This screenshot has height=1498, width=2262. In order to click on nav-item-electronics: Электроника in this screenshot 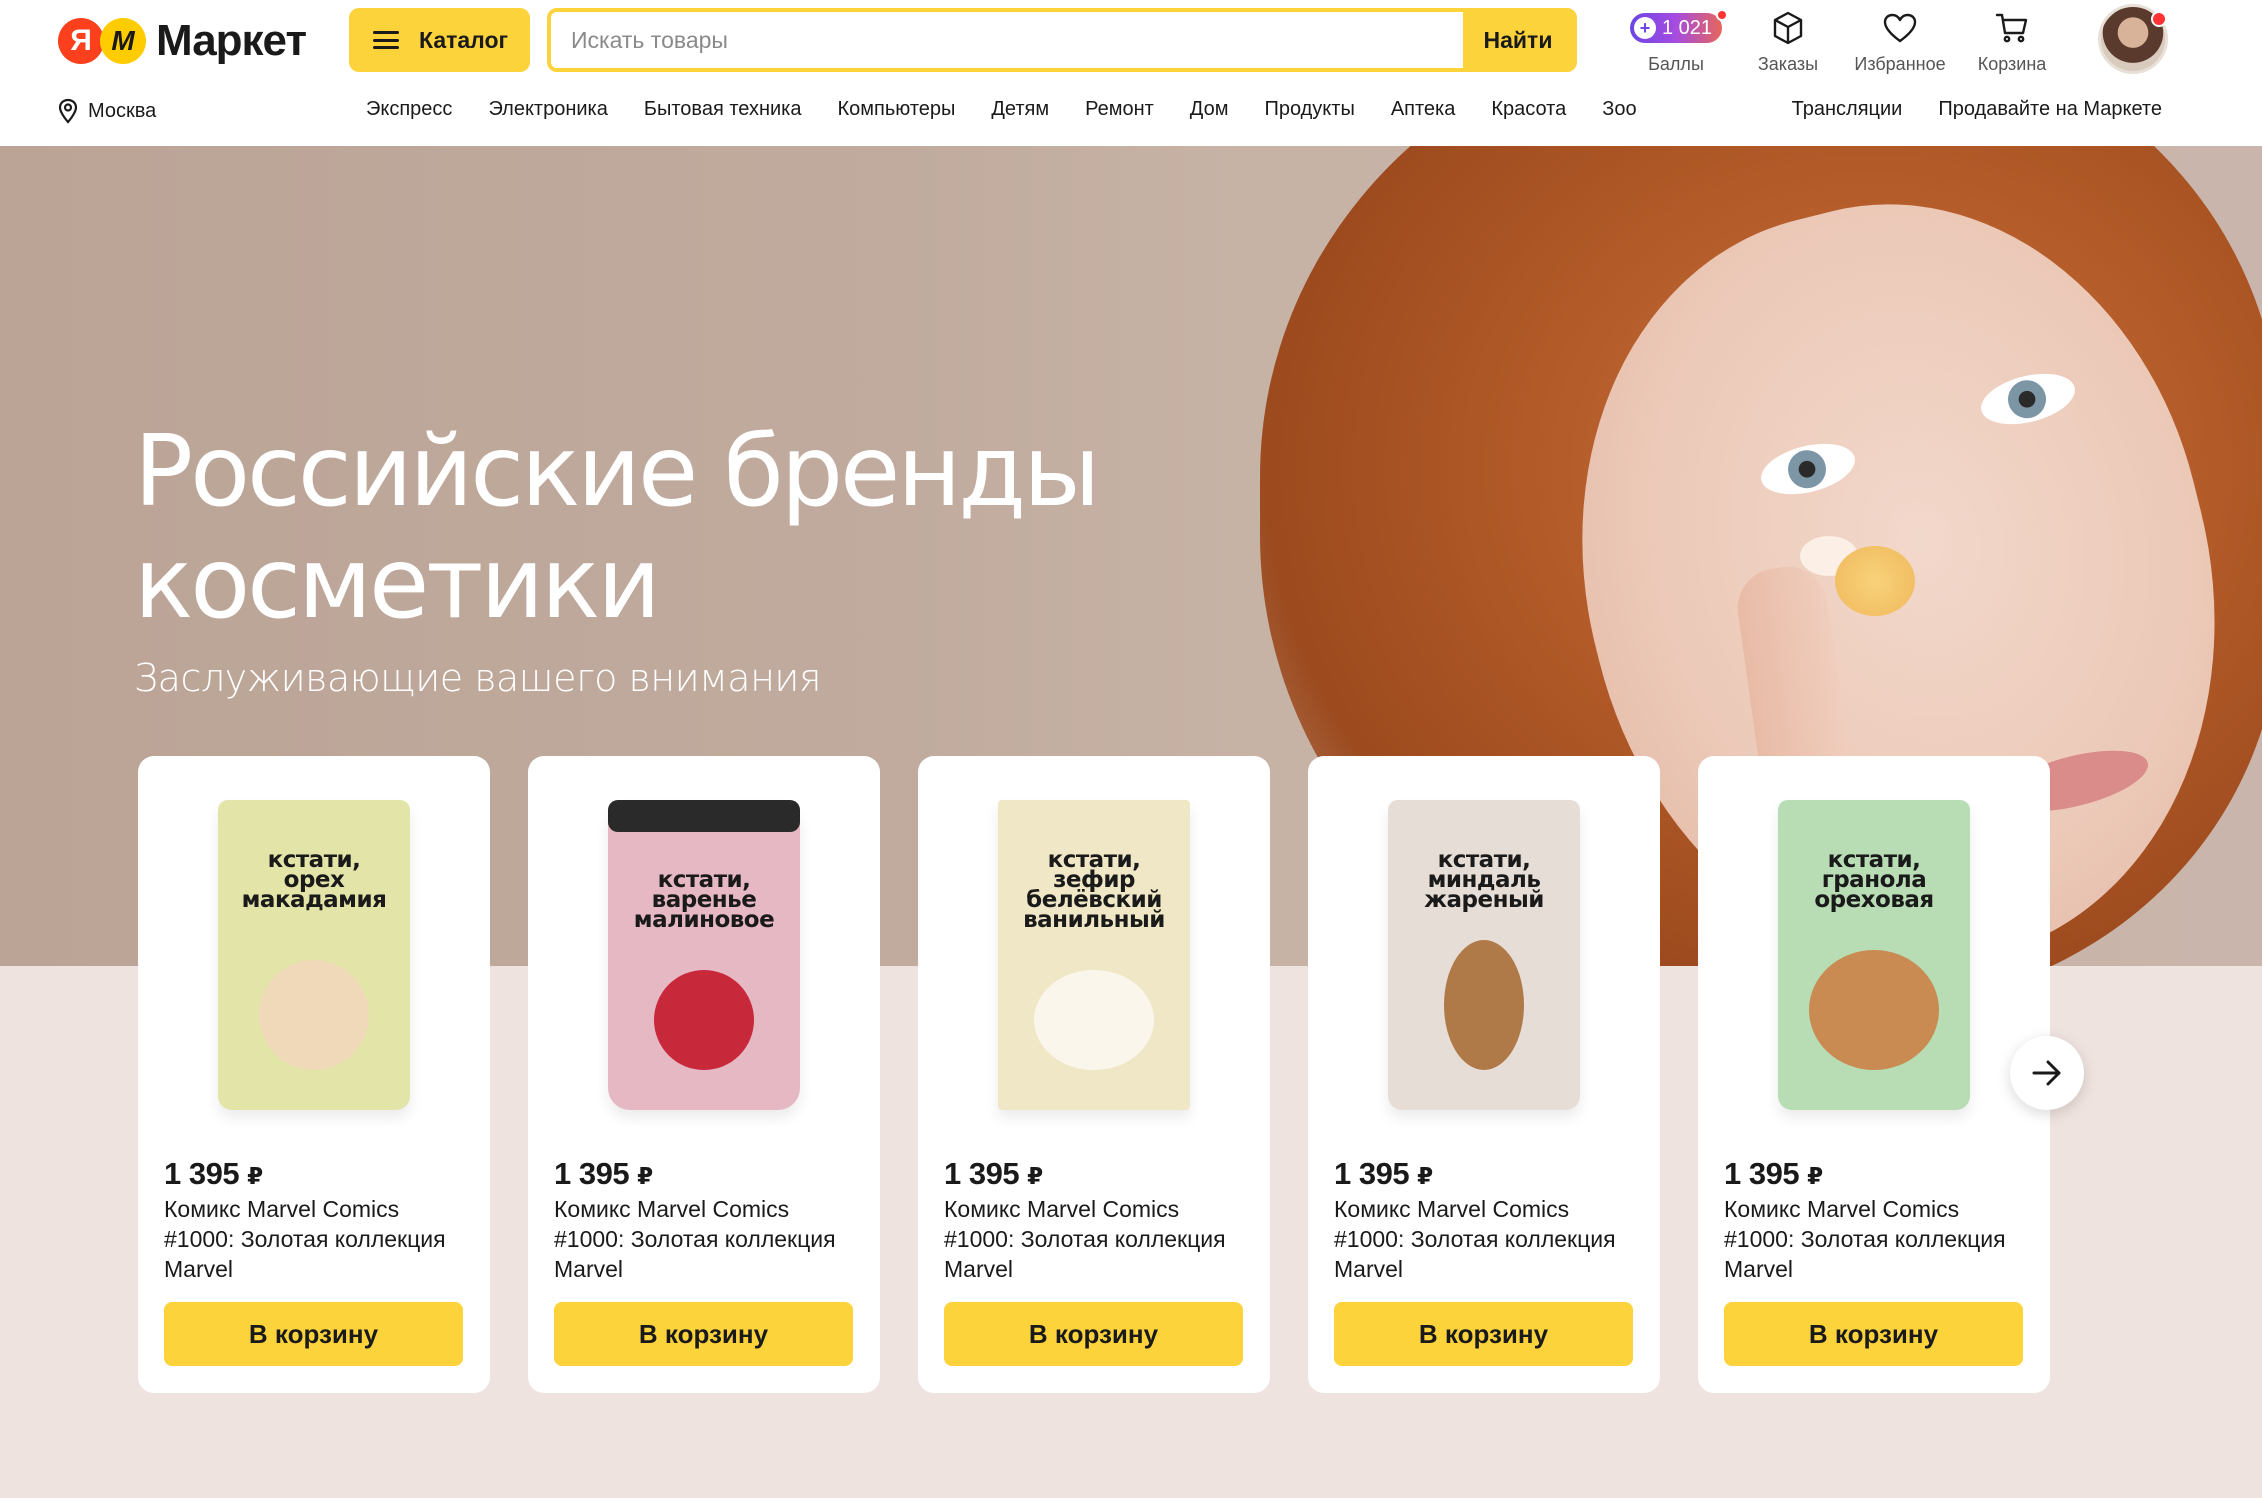, I will do `click(547, 109)`.